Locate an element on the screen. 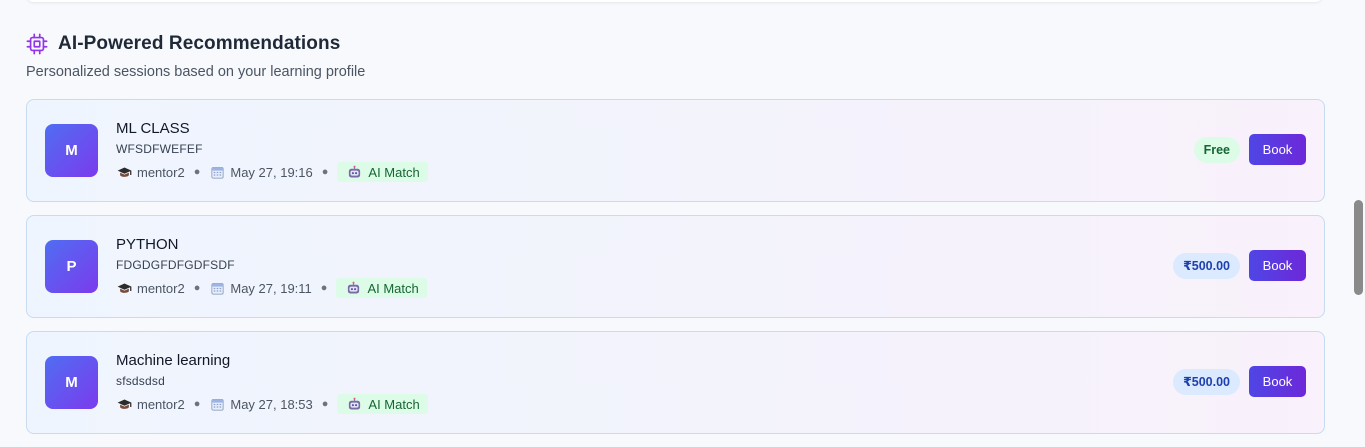 This screenshot has height=447, width=1365. session-title: Machine learning is located at coordinates (173, 360).